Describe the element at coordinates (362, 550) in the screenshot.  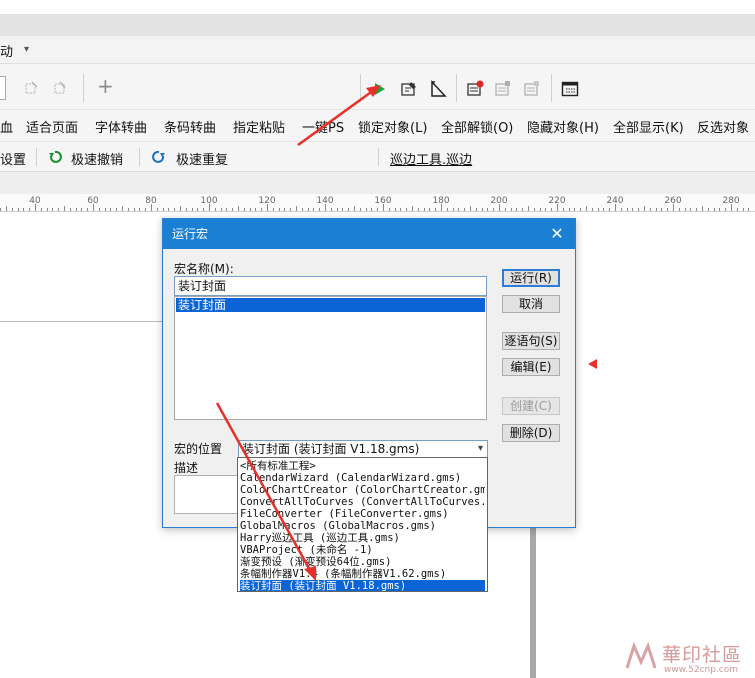
I see `dropdown-option: VBAProject (未命名 -1)` at that location.